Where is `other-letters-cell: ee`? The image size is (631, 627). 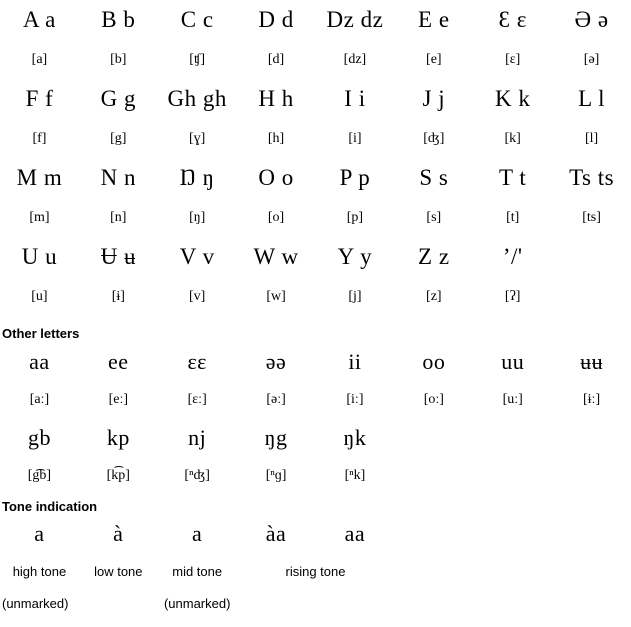 other-letters-cell: ee is located at coordinates (118, 361).